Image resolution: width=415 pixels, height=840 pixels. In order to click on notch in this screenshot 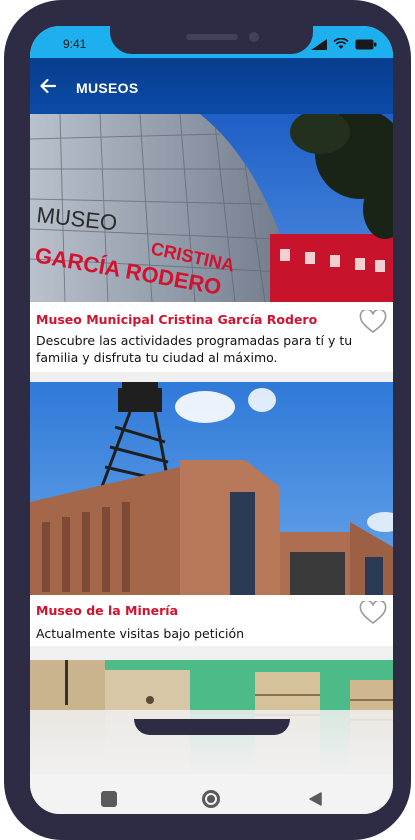, I will do `click(211, 40)`.